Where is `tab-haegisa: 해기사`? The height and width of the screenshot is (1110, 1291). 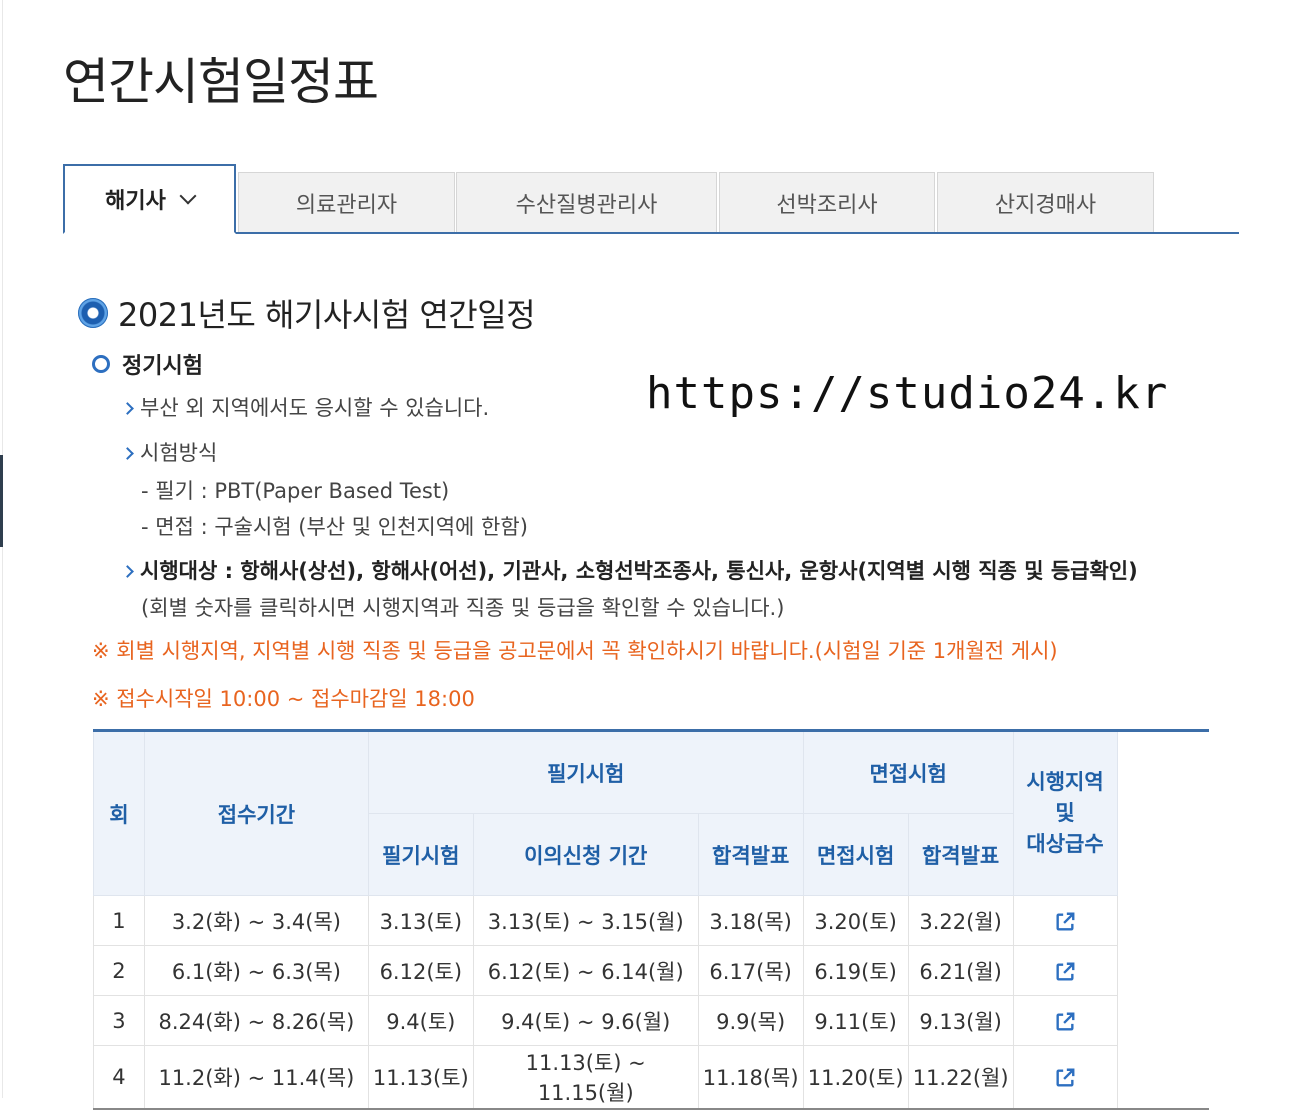
tab-haegisa: 해기사 is located at coordinates (149, 199).